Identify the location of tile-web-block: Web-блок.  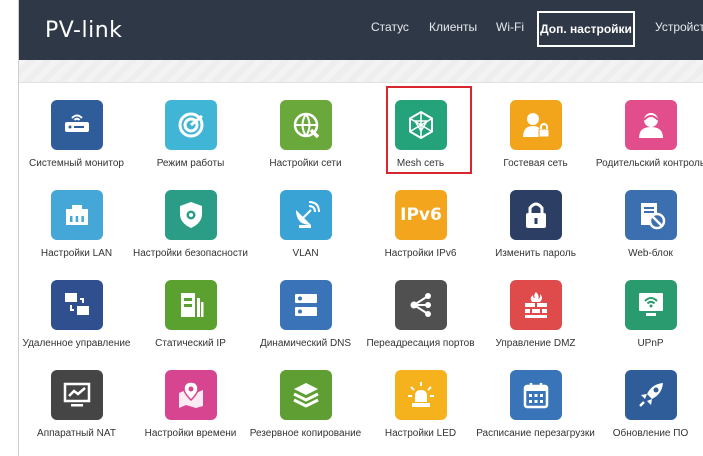
(648, 235).